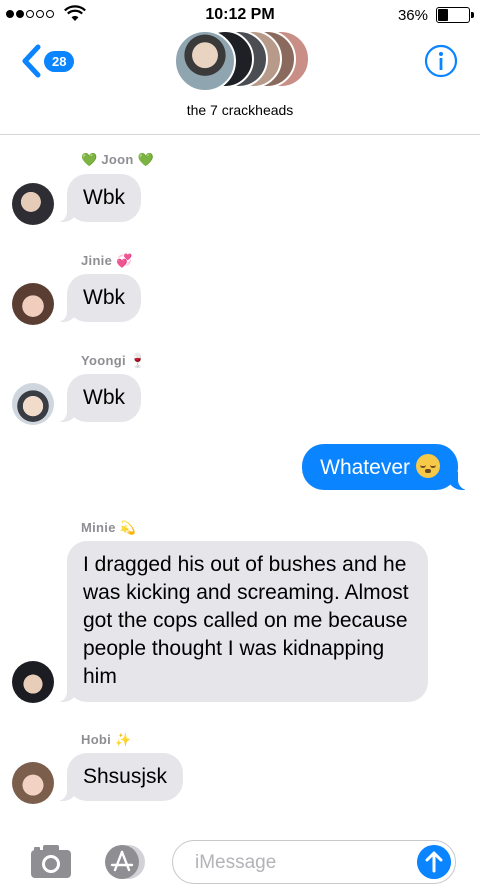 The width and height of the screenshot is (480, 896). What do you see at coordinates (59, 61) in the screenshot?
I see `unread-count-badge: 28` at bounding box center [59, 61].